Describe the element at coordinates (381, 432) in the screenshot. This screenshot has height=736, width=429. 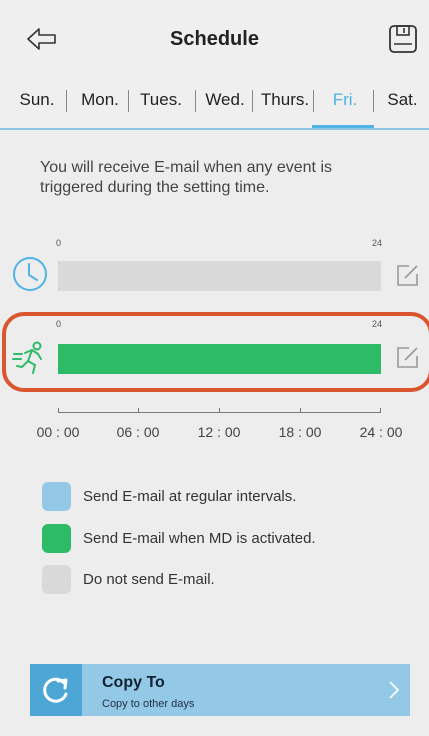
I see `axis-label: 24 : 00` at that location.